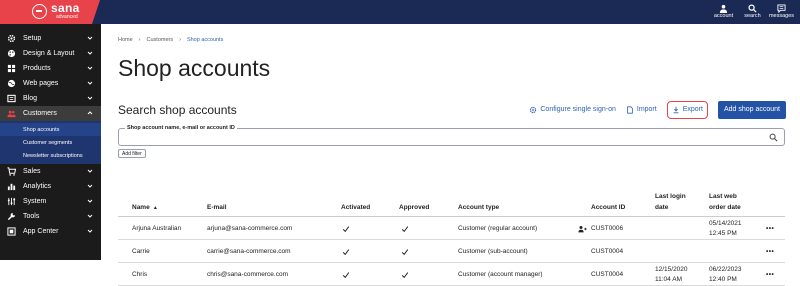 The height and width of the screenshot is (286, 800). I want to click on search-button: search, so click(752, 12).